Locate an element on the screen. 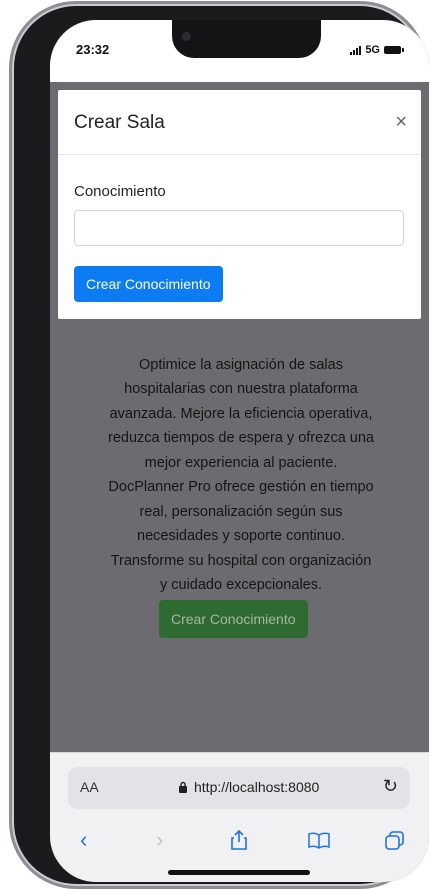 The image size is (431, 889). lock-icon is located at coordinates (183, 787).